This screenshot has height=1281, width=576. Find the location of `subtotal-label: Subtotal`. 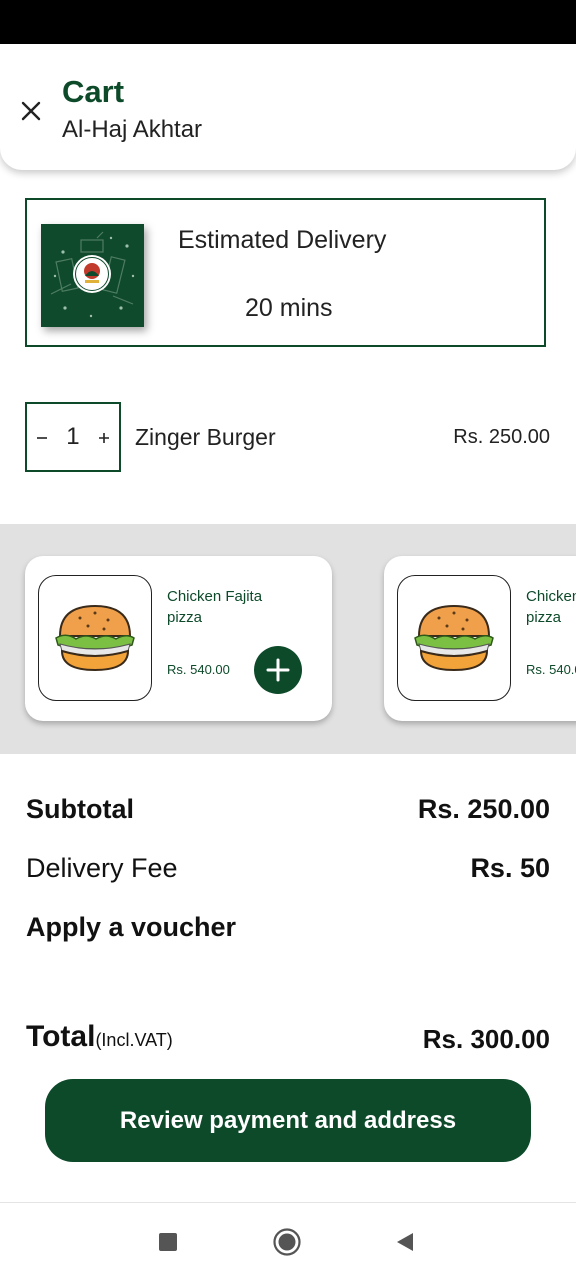

subtotal-label: Subtotal is located at coordinates (80, 809).